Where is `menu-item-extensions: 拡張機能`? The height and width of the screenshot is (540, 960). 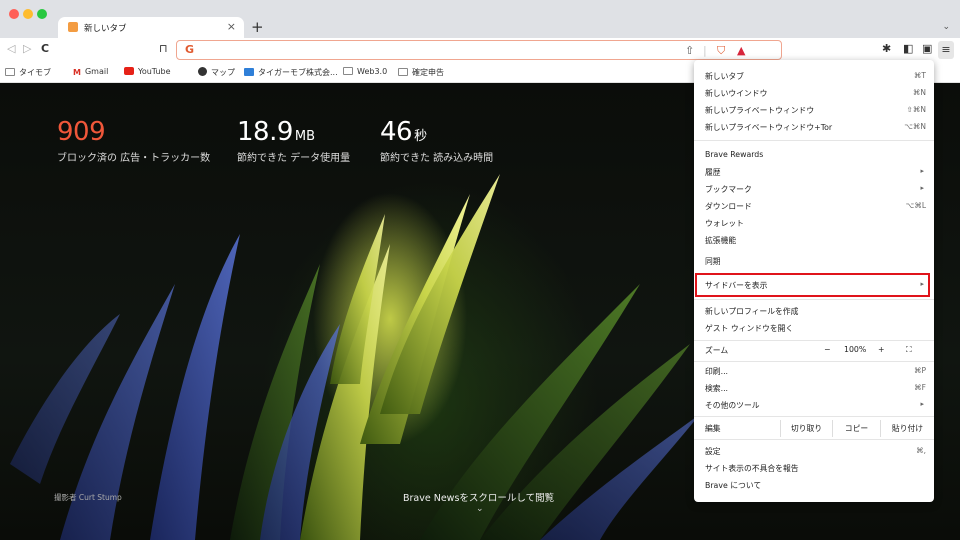 menu-item-extensions: 拡張機能 is located at coordinates (814, 240).